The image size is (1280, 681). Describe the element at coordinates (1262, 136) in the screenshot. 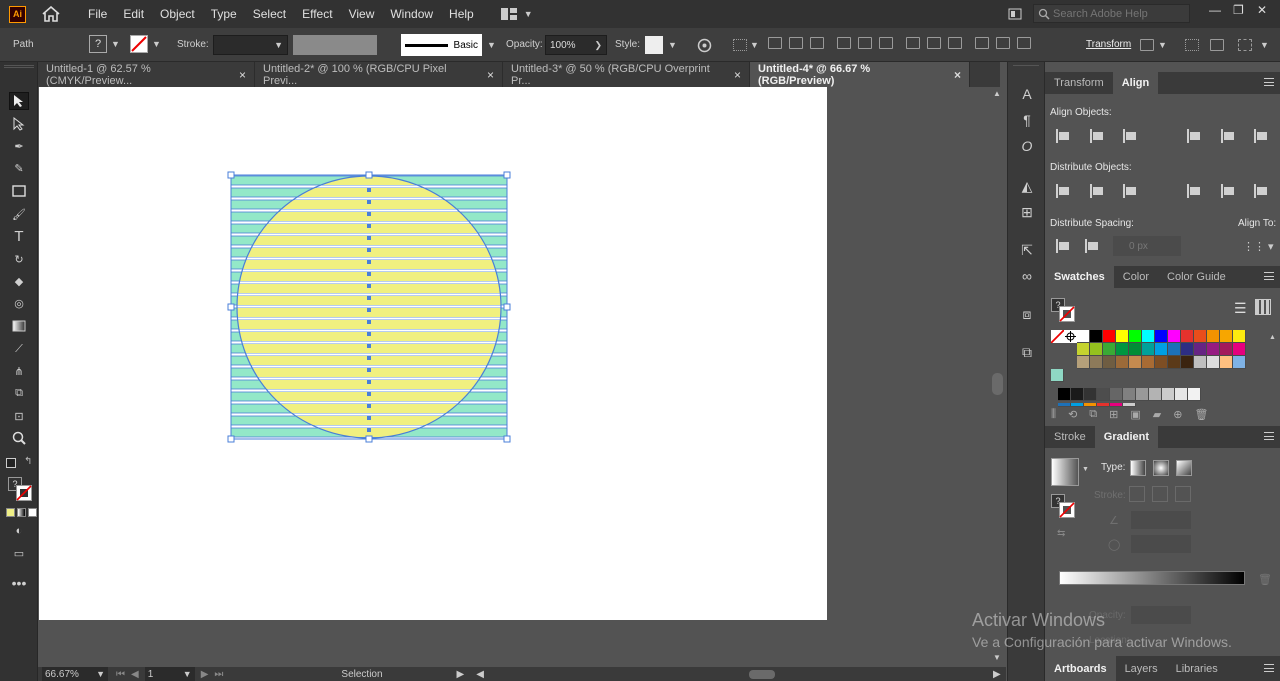

I see `vertical-align-bottom-icon` at that location.